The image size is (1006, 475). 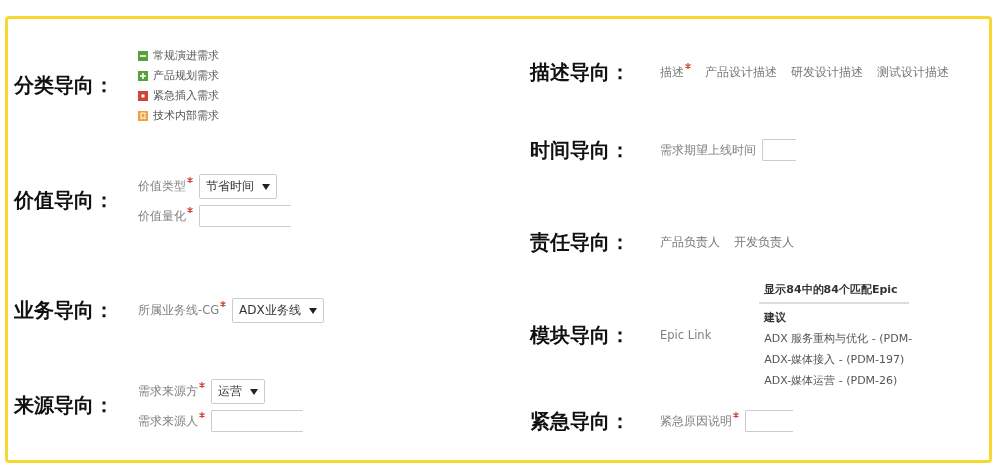 I want to click on suggestion-item: ADX-媒体运营 - (PDM-26), so click(x=834, y=380).